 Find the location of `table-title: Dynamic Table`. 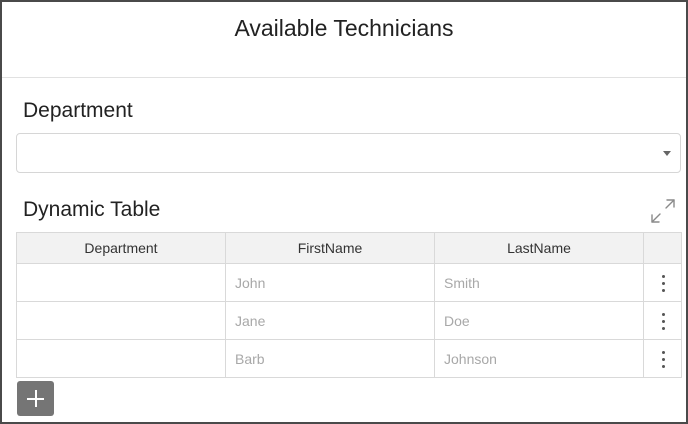

table-title: Dynamic Table is located at coordinates (92, 209).